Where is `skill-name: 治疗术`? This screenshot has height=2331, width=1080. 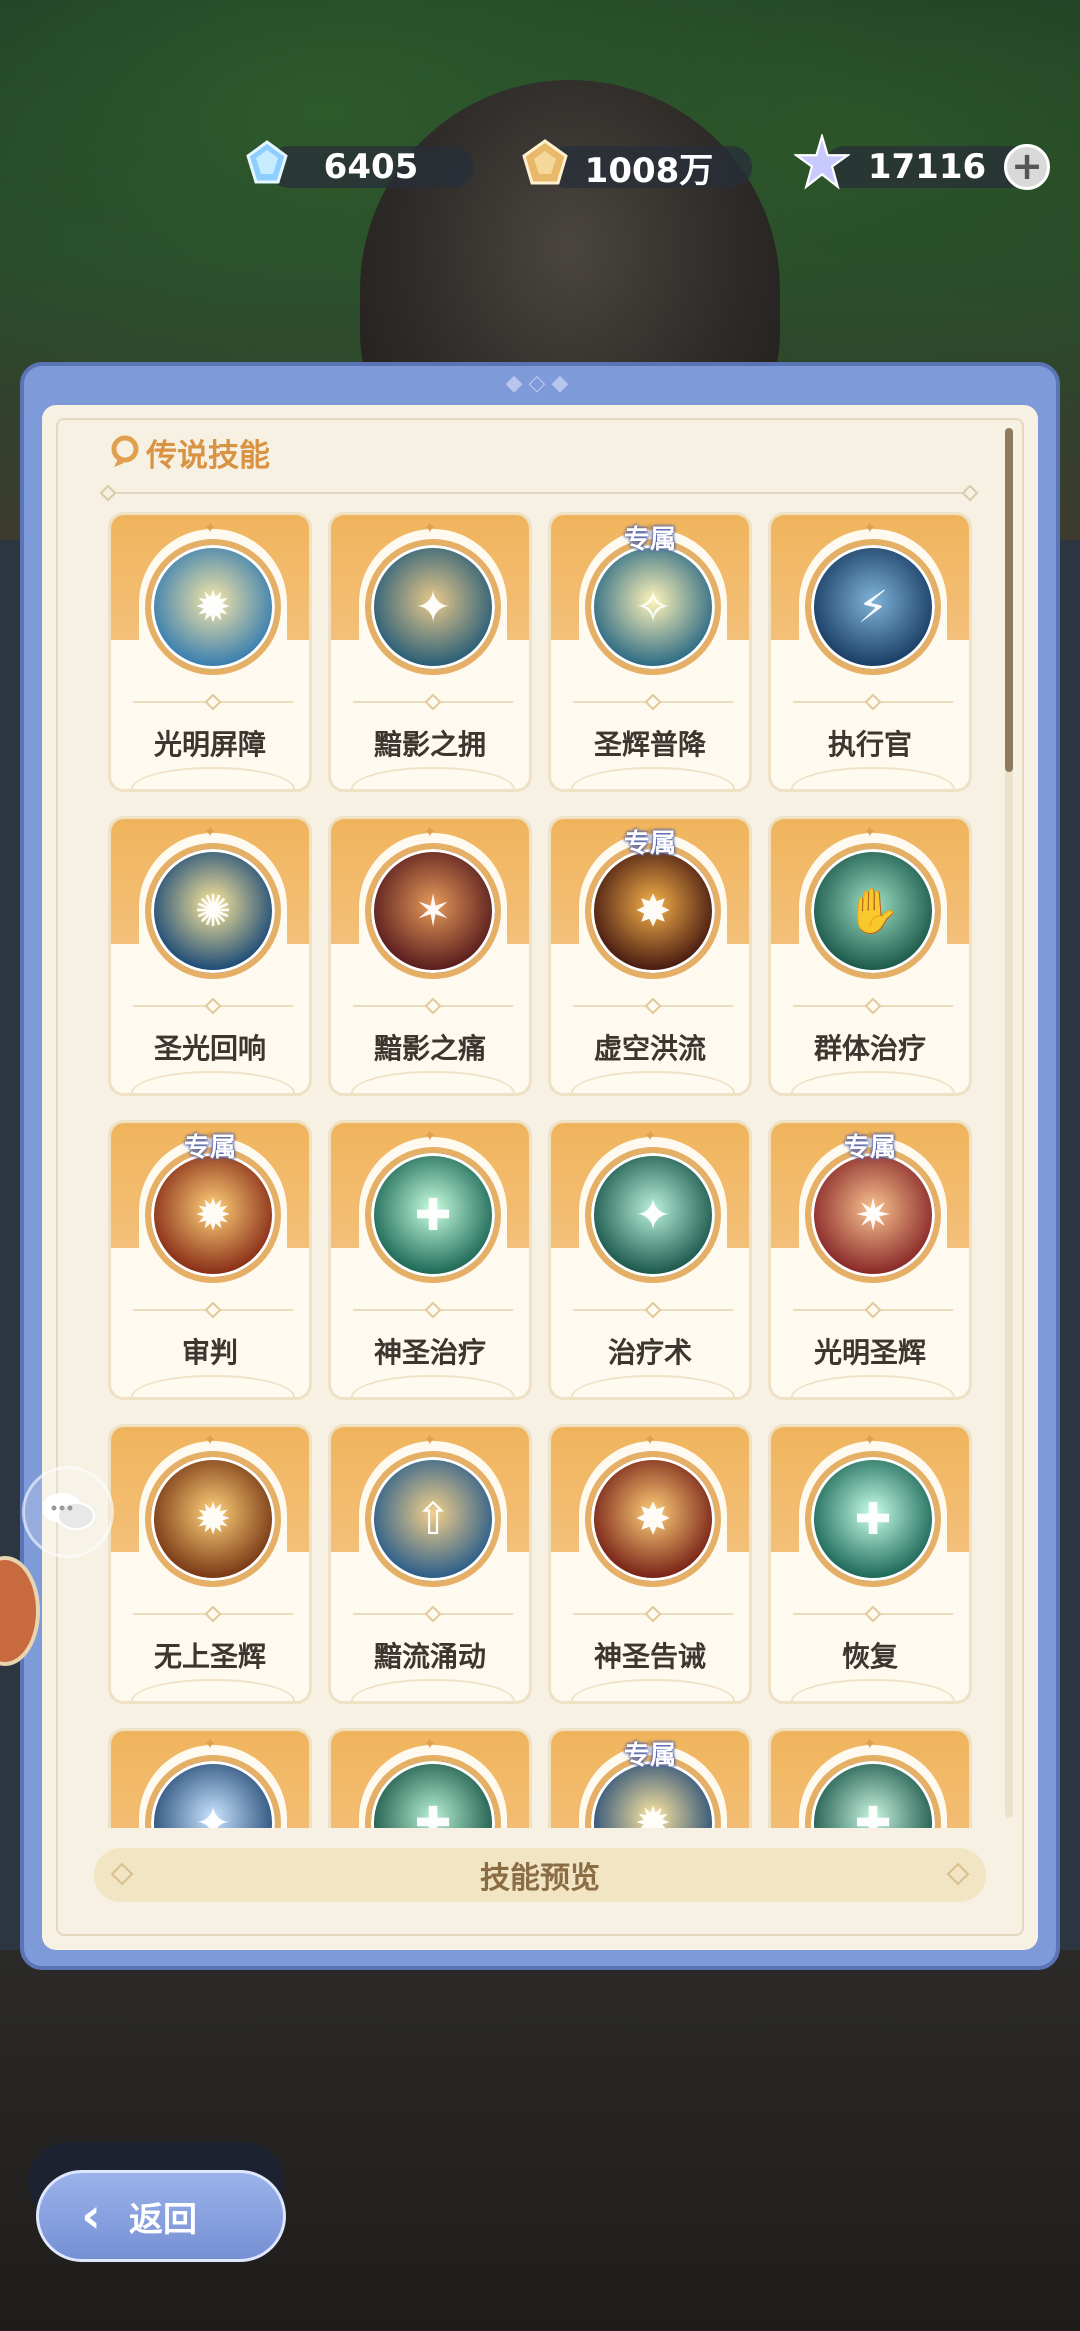 skill-name: 治疗术 is located at coordinates (649, 1352).